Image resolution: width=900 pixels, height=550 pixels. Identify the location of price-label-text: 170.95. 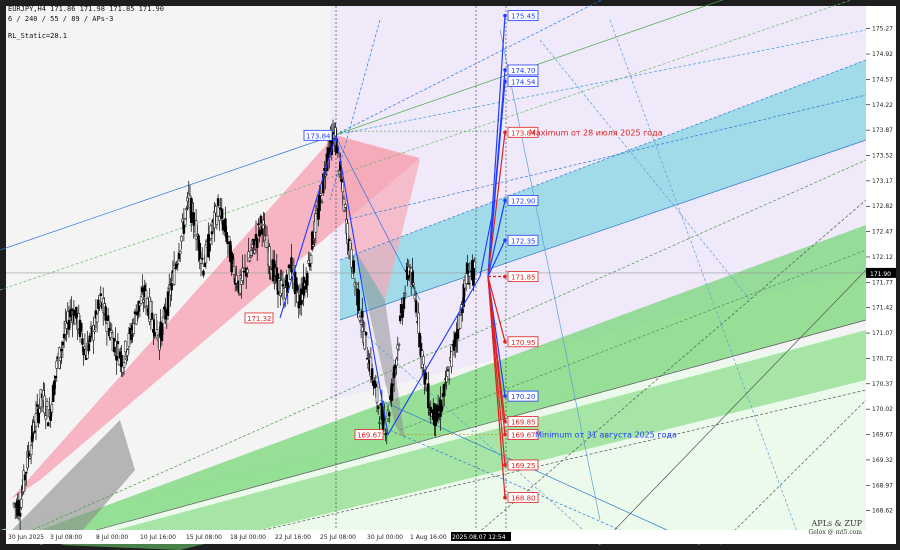
(523, 343).